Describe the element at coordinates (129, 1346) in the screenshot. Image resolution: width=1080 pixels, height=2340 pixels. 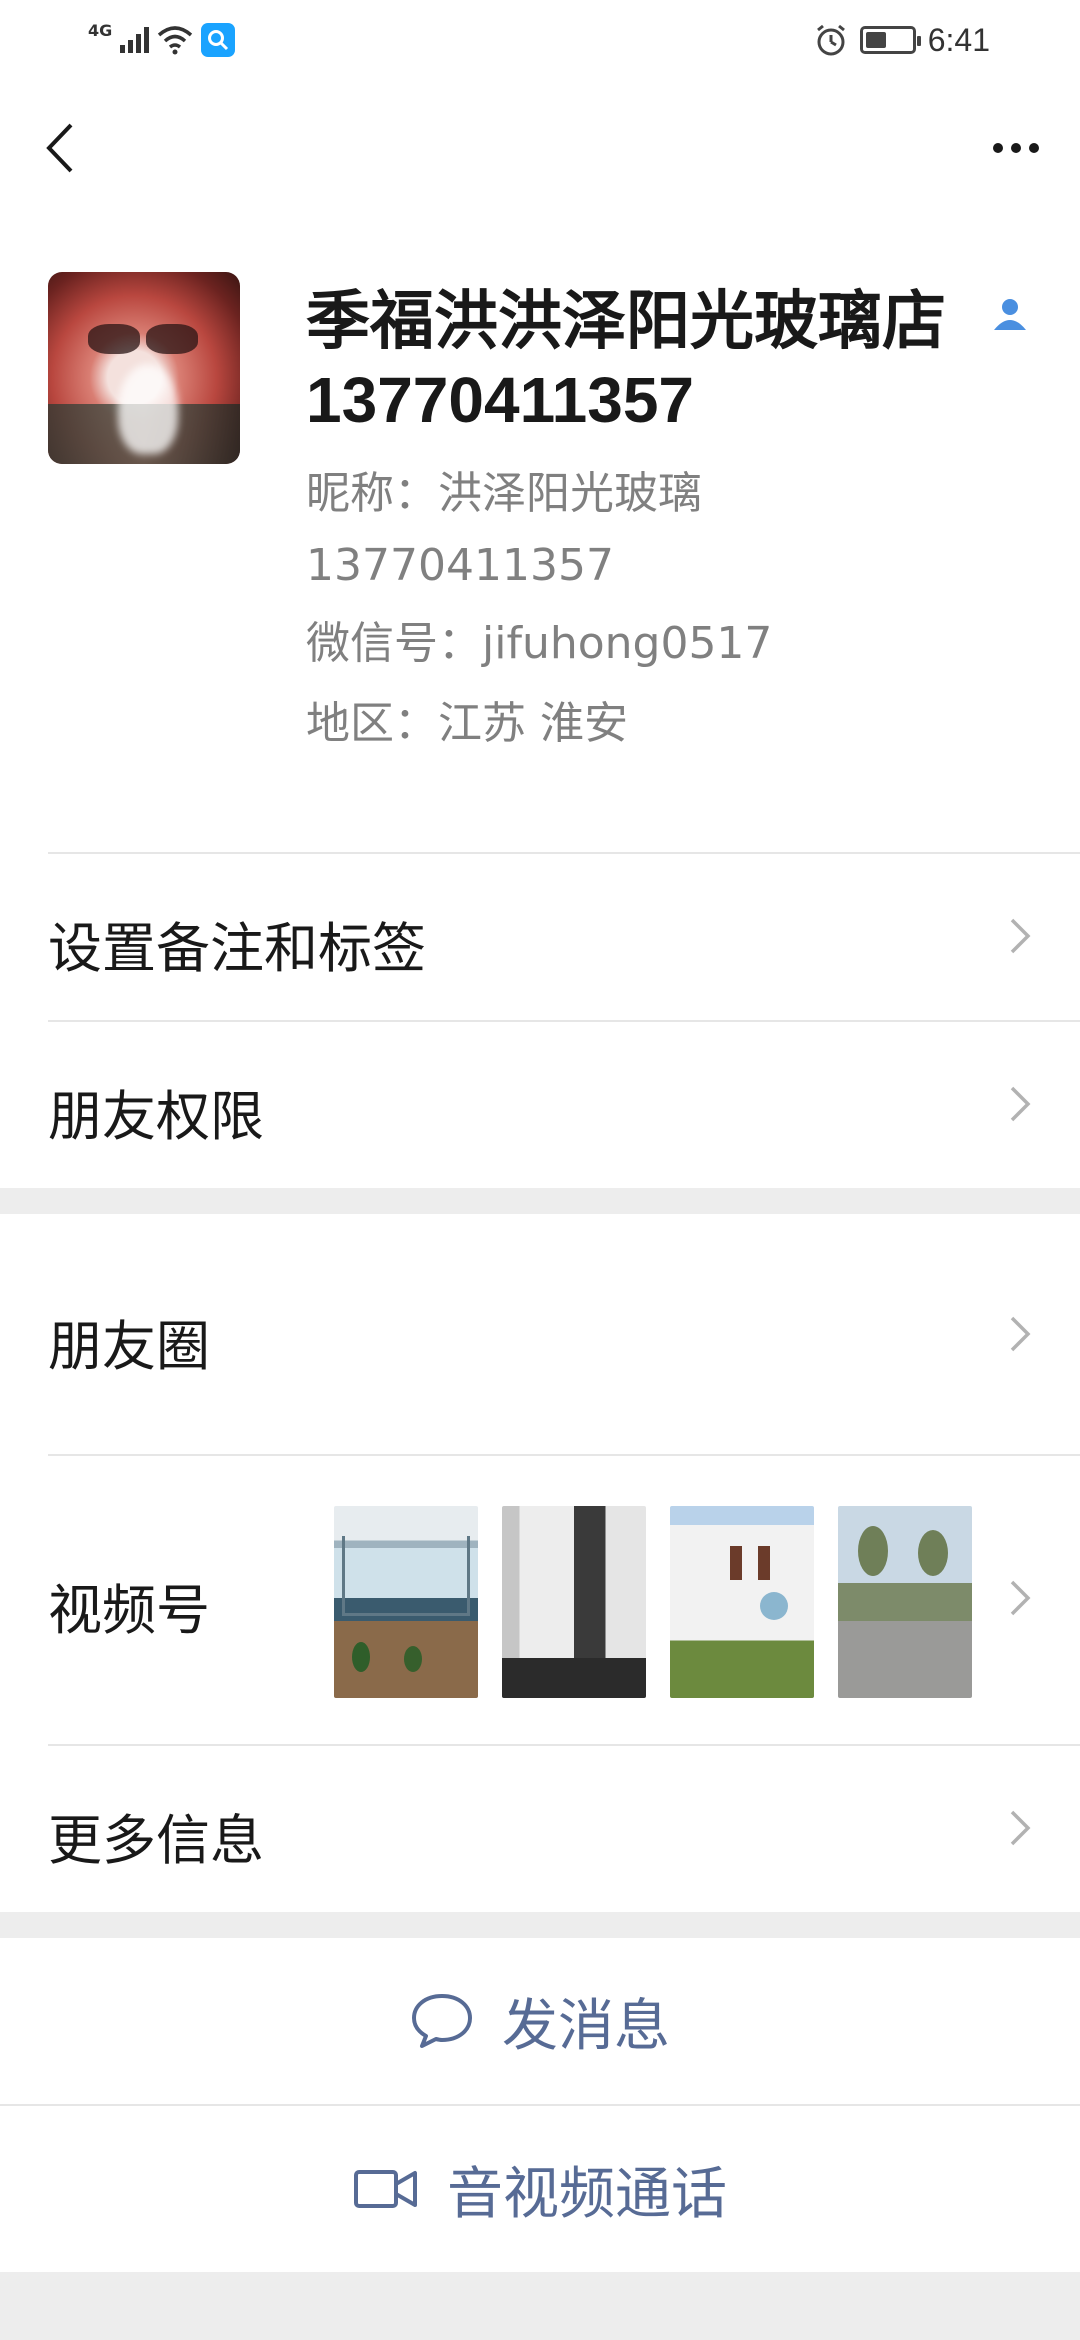
I see `moments-label: 朋友圈` at that location.